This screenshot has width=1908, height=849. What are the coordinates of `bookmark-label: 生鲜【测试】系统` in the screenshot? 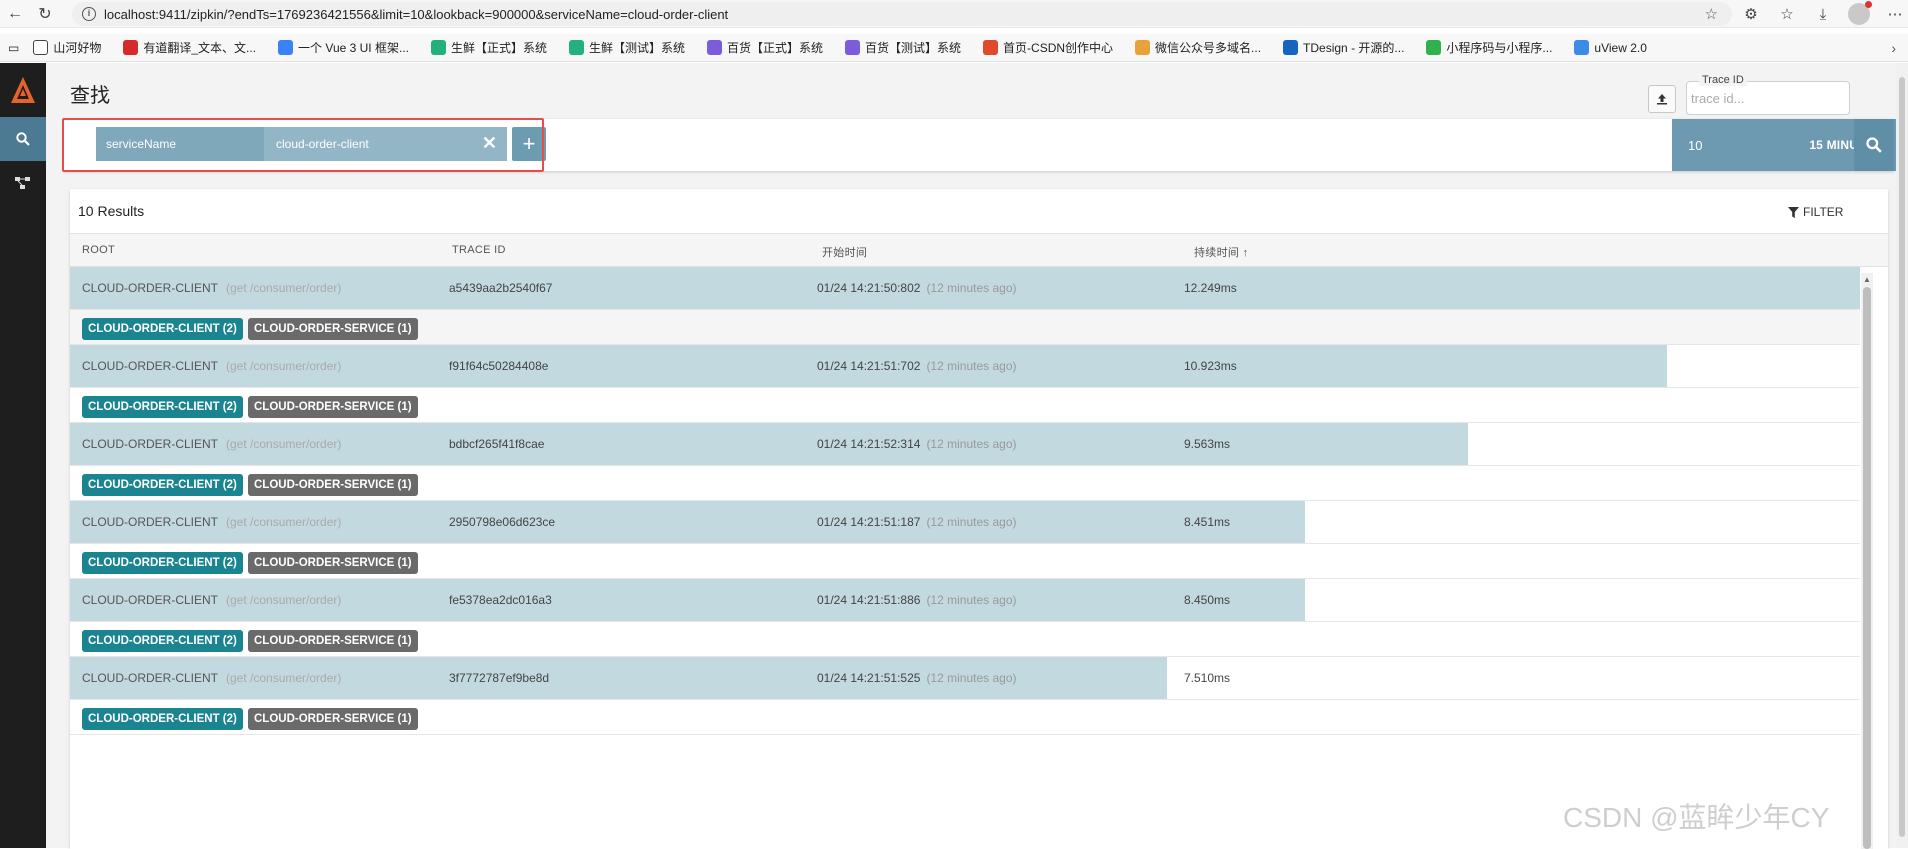 It's located at (636, 48).